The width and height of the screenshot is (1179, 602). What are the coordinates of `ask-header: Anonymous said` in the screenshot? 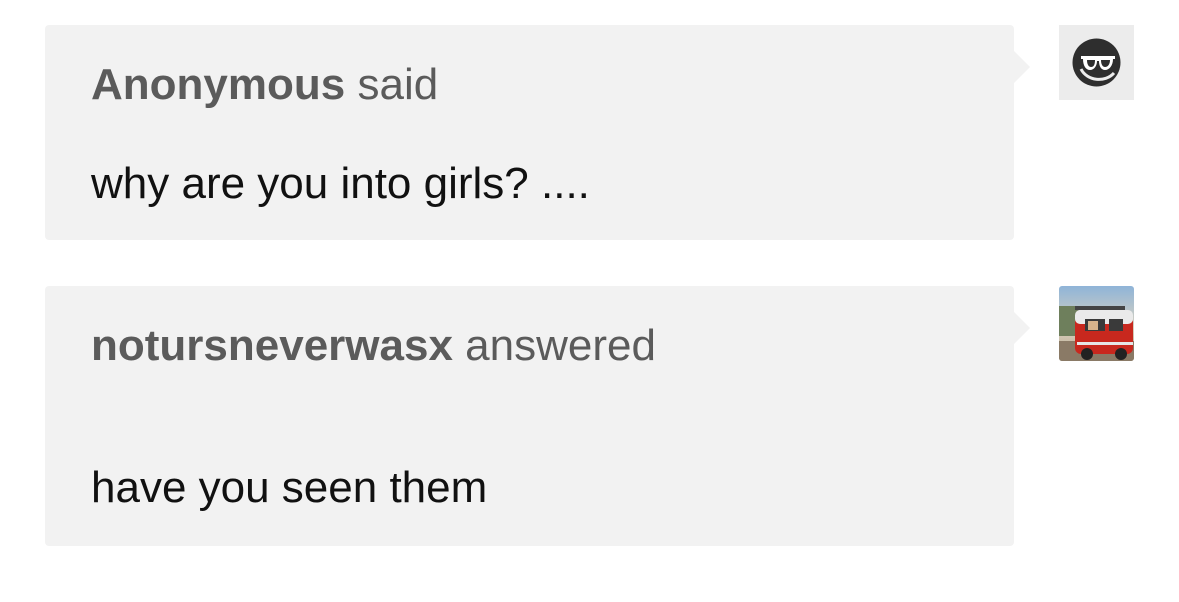 It's located at (264, 85).